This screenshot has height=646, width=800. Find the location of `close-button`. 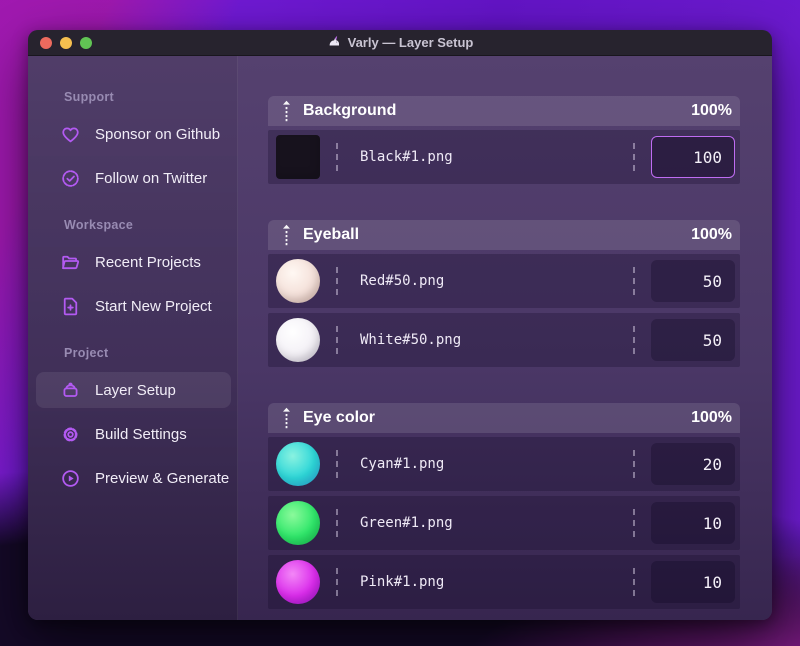

close-button is located at coordinates (46, 42).